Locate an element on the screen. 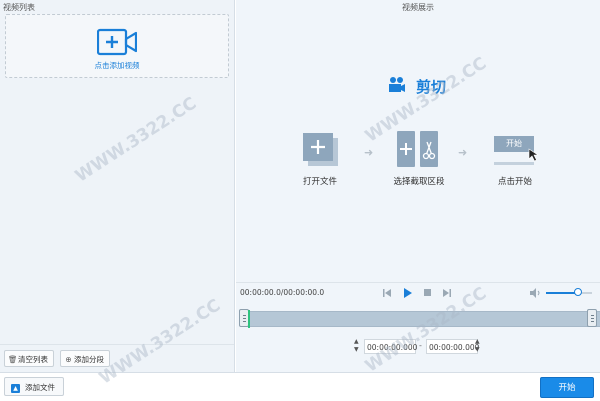 The height and width of the screenshot is (401, 600). select-range-icon is located at coordinates (417, 149).